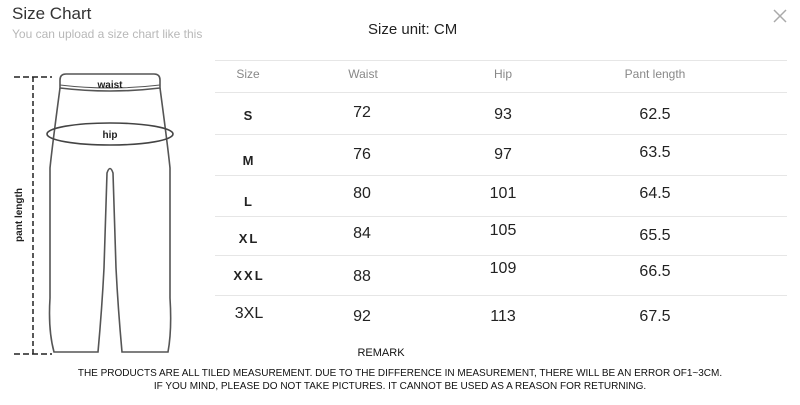  Describe the element at coordinates (655, 152) in the screenshot. I see `cell-length: 63.5` at that location.